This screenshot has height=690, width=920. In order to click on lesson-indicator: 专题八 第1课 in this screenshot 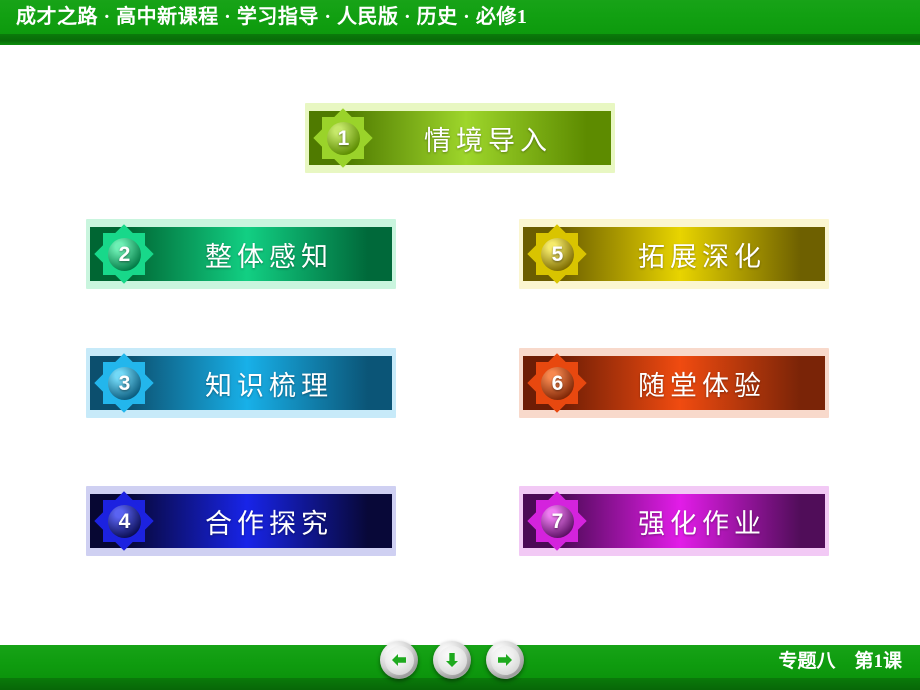, I will do `click(840, 661)`.